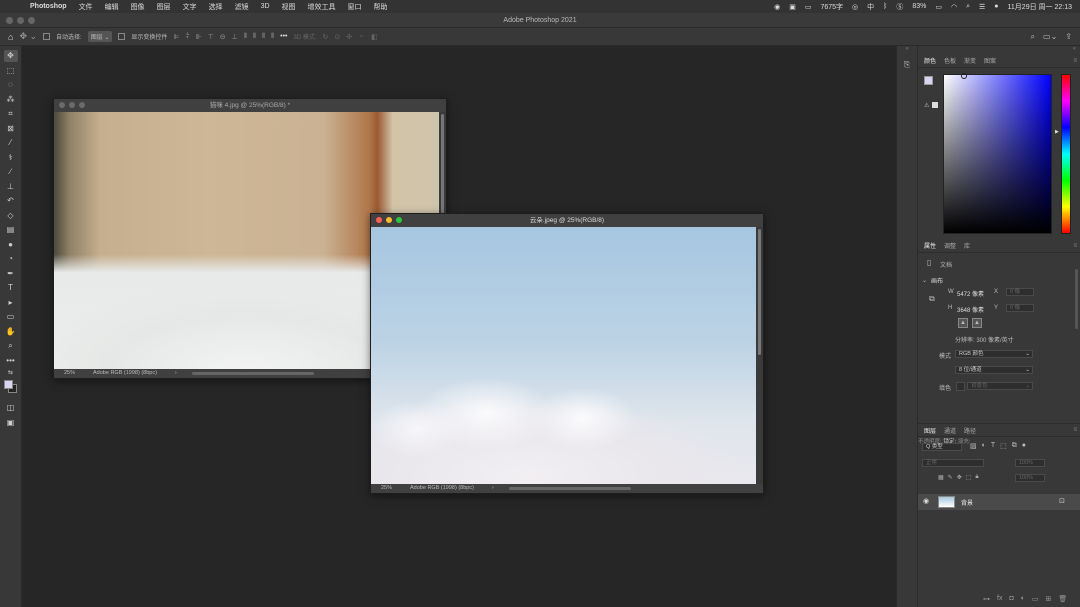 The image size is (1080, 607). Describe the element at coordinates (1050, 37) in the screenshot. I see `workspace-icon: ▭⌄` at that location.